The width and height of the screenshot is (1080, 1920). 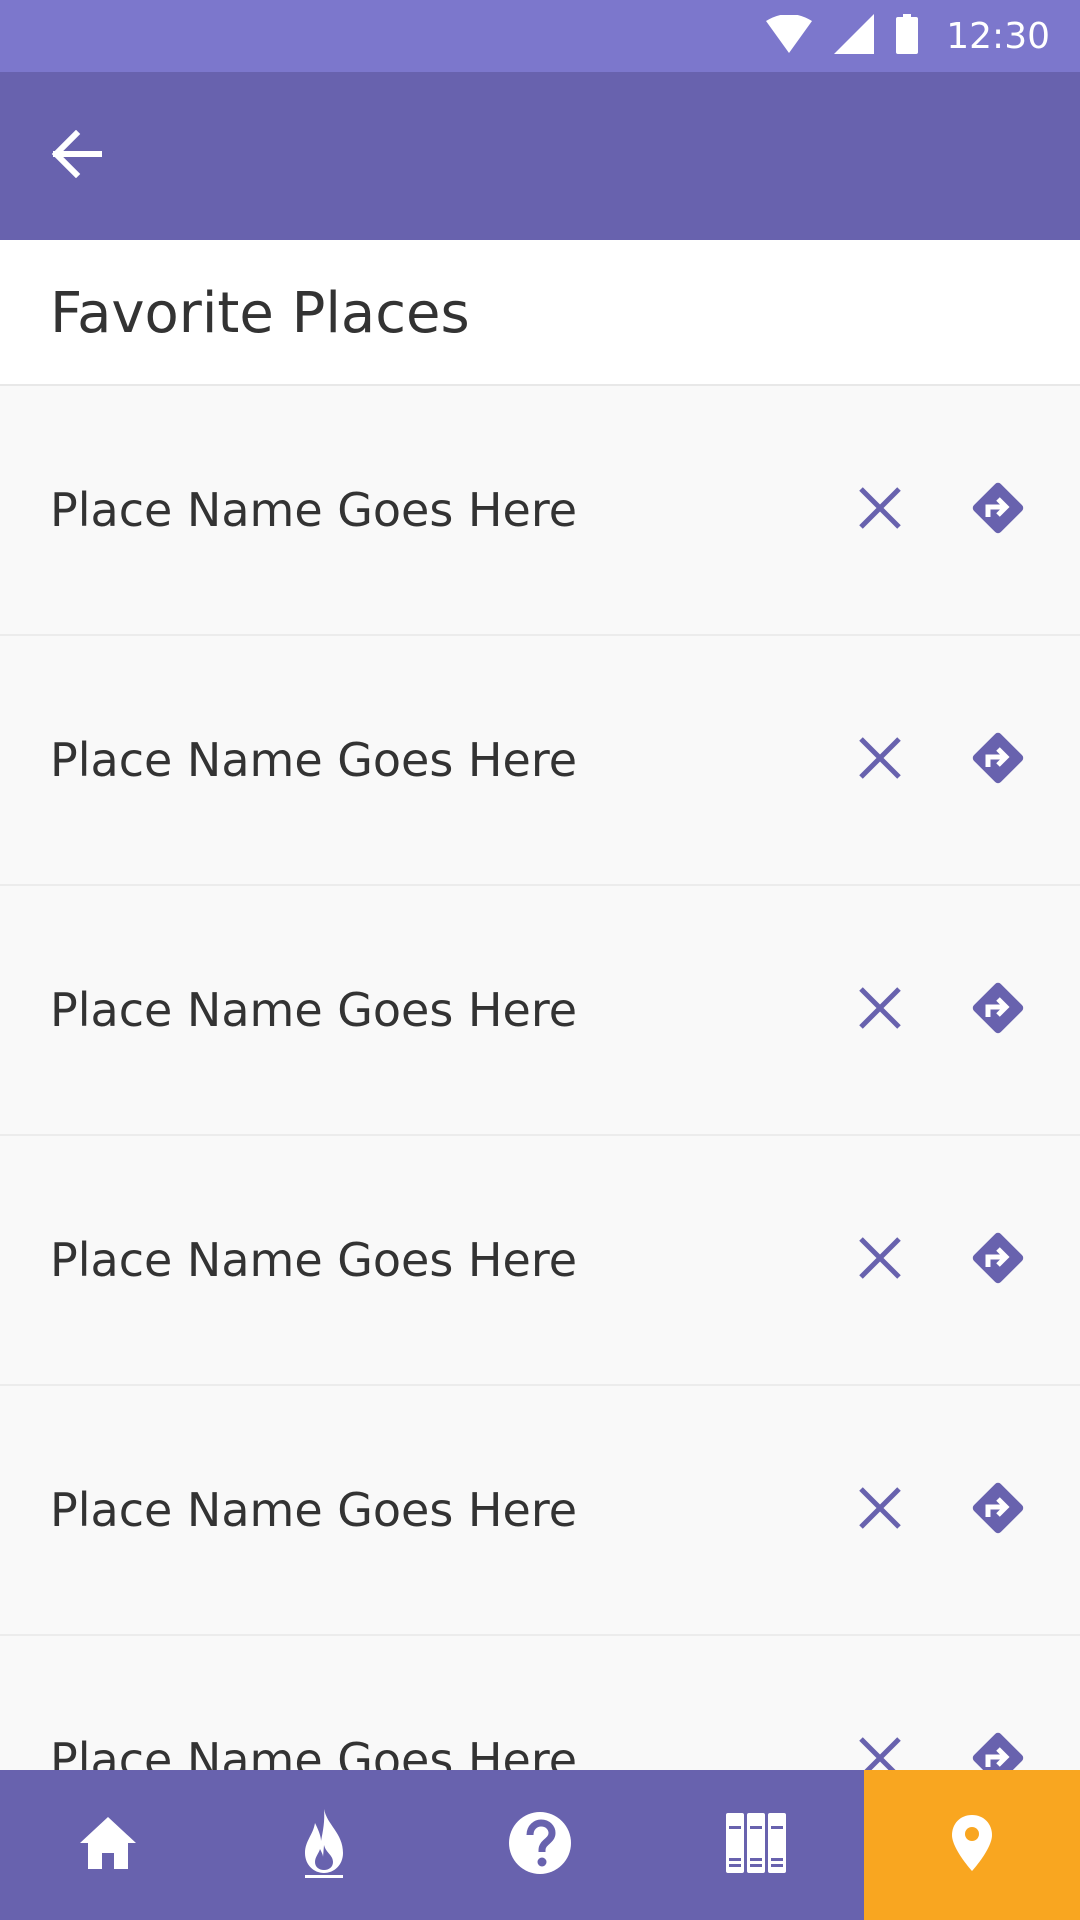 I want to click on nav-item-trending, so click(x=324, y=1845).